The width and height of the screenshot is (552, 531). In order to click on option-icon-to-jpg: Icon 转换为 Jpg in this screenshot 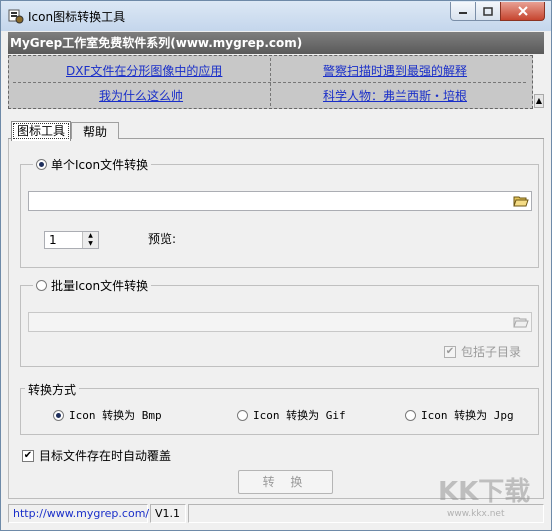, I will do `click(459, 415)`.